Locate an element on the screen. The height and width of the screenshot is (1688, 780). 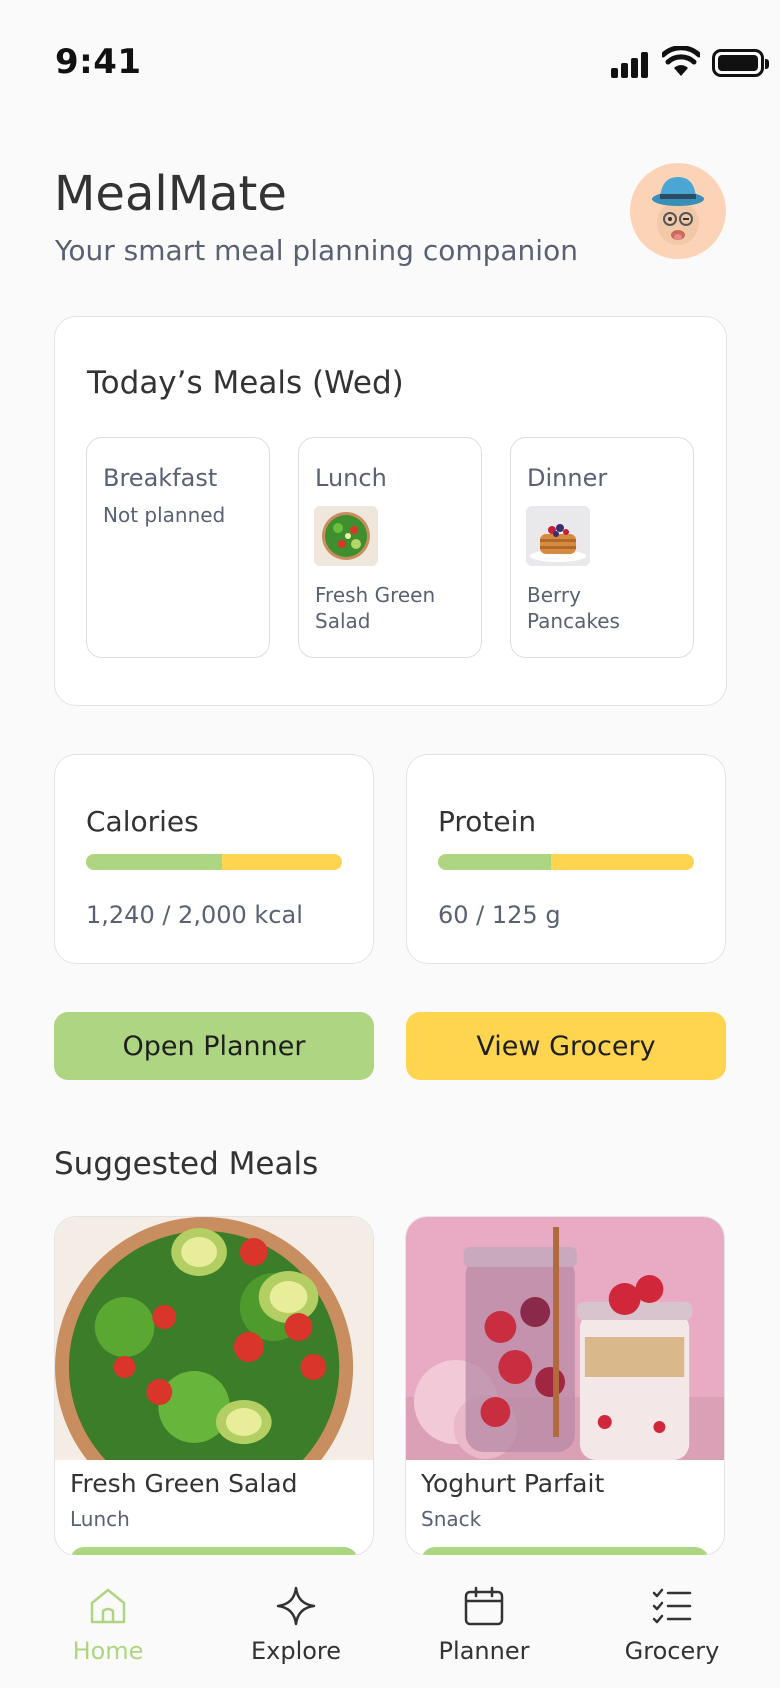
suggested-meal-name: Yoghurt Parfait is located at coordinates (513, 1483).